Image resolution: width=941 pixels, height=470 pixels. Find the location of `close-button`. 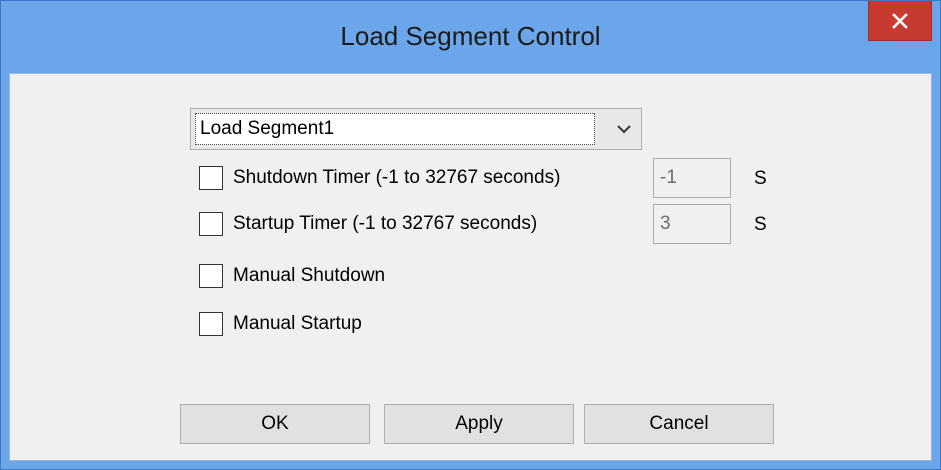

close-button is located at coordinates (900, 21).